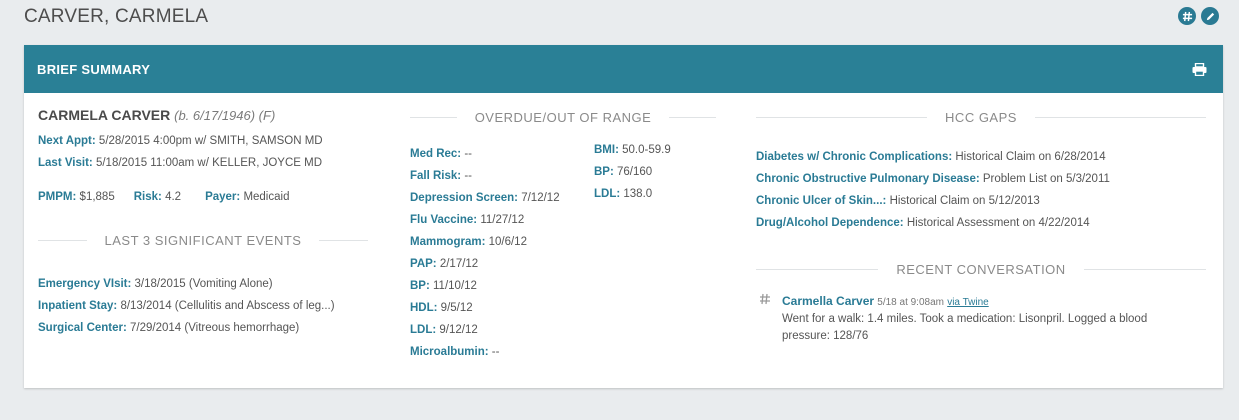 The height and width of the screenshot is (420, 1239). Describe the element at coordinates (821, 201) in the screenshot. I see `hcc-label: Chronic Ulcer of Skin...:` at that location.